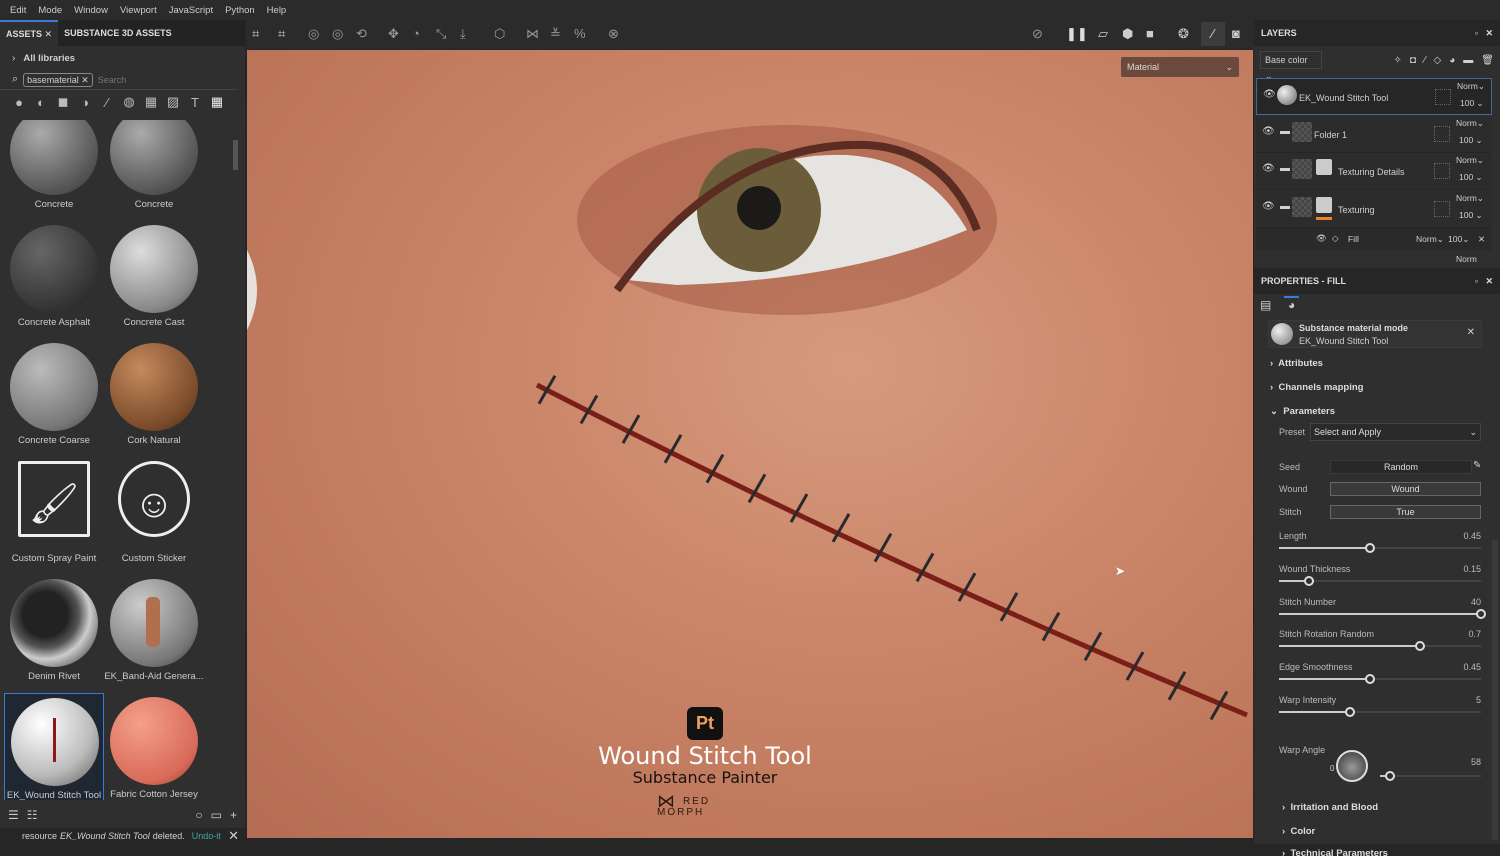 This screenshot has height=856, width=1500. What do you see at coordinates (29, 33) in the screenshot?
I see `tab-assets: ASSETS ✕` at bounding box center [29, 33].